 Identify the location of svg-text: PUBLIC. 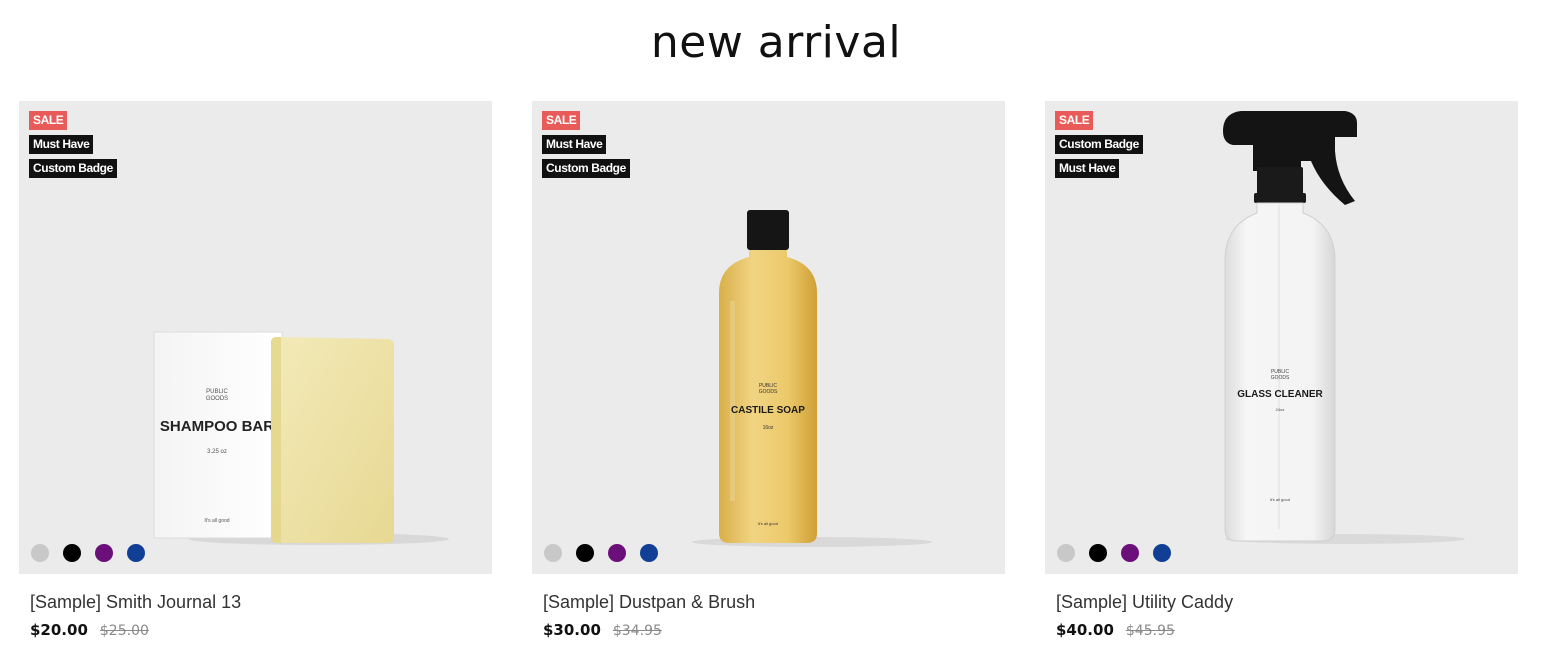
(217, 392).